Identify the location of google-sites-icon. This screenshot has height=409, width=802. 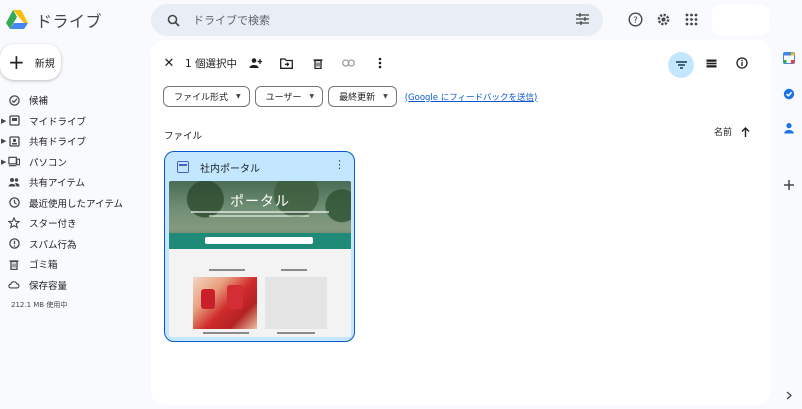
(183, 167).